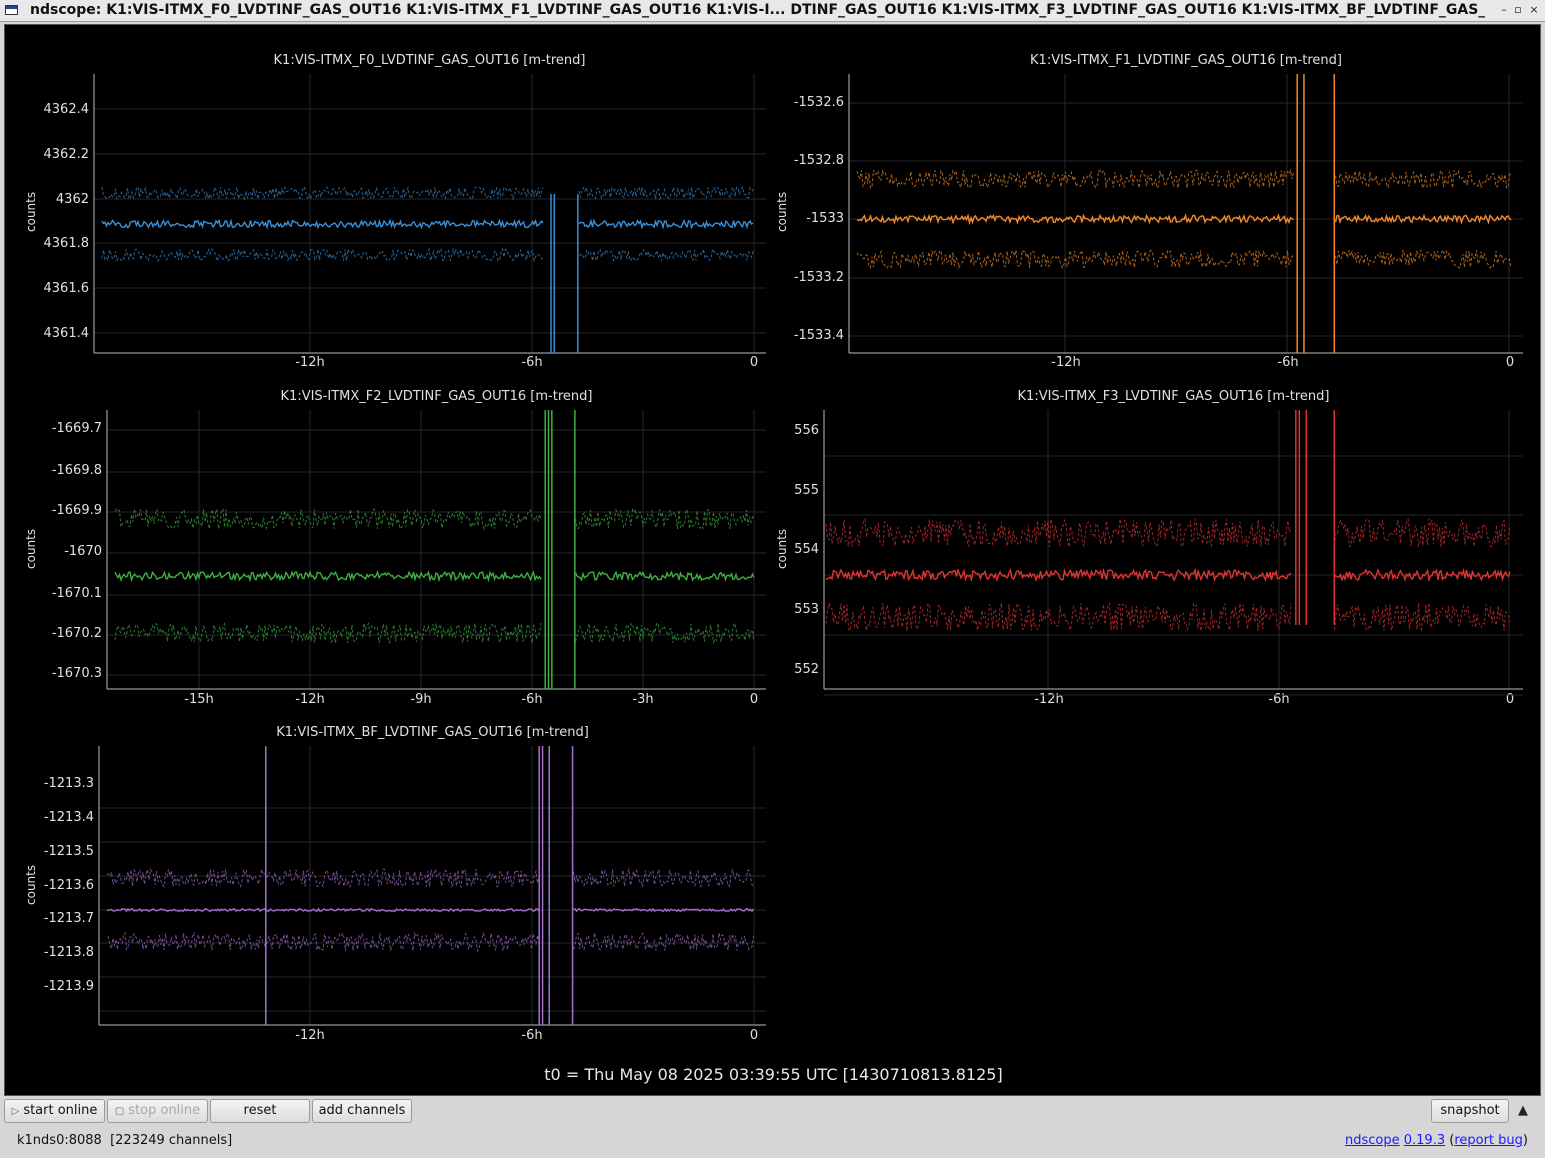  I want to click on x-tick: -15h, so click(199, 699).